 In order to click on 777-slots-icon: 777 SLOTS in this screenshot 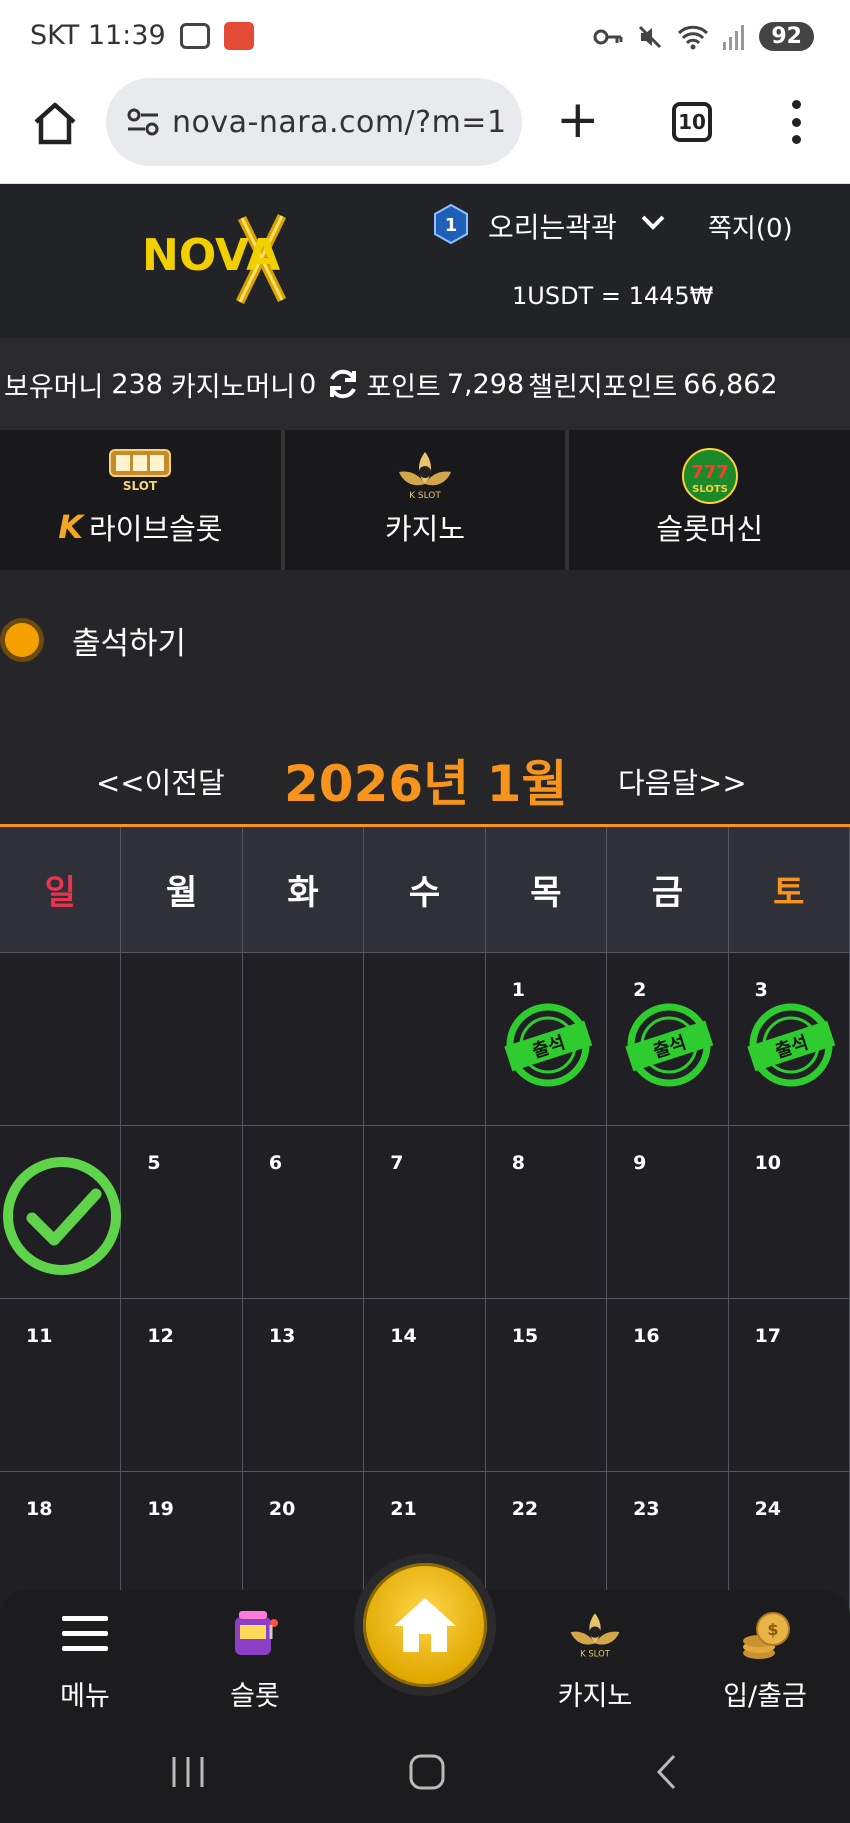, I will do `click(709, 476)`.